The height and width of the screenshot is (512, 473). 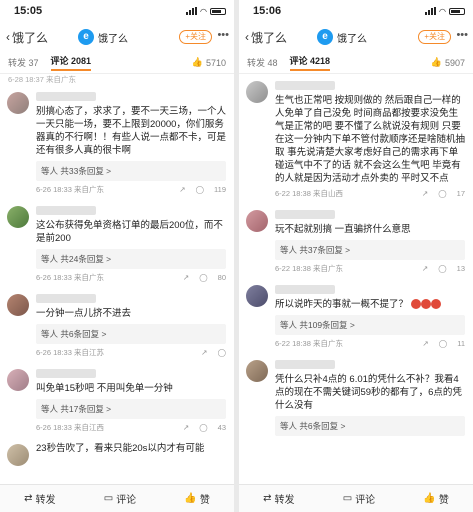 What do you see at coordinates (131, 259) in the screenshot?
I see `reply-summary: 等人 共24条回复 >` at bounding box center [131, 259].